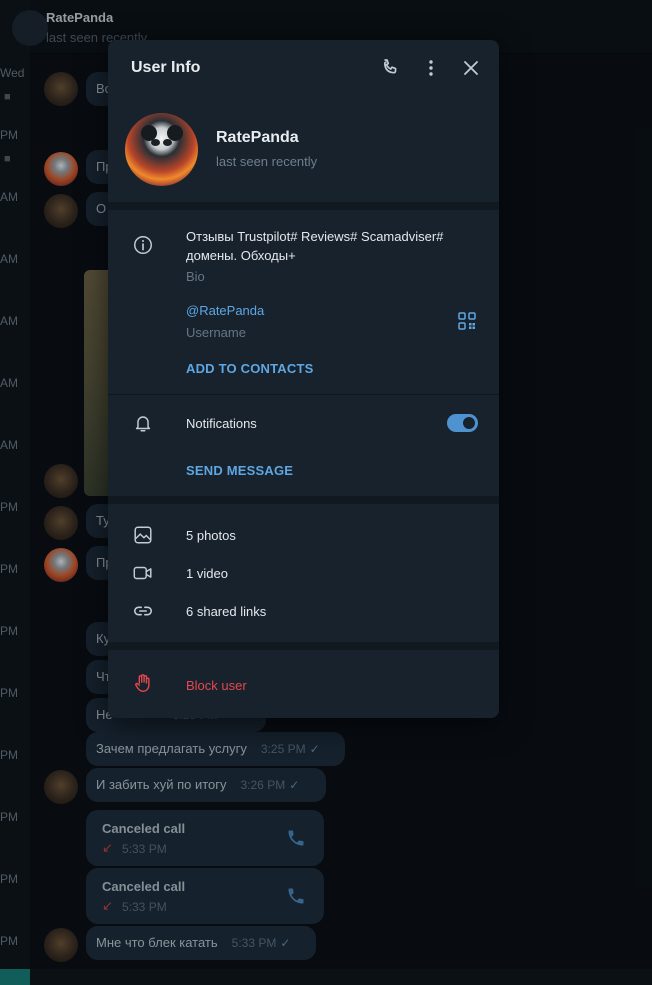  I want to click on separator, so click(303, 394).